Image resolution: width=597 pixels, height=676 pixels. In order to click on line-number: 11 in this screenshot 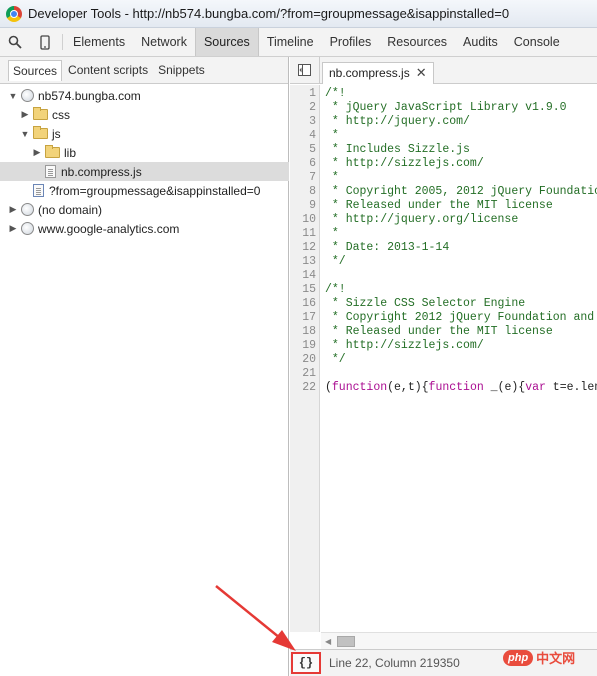, I will do `click(309, 233)`.